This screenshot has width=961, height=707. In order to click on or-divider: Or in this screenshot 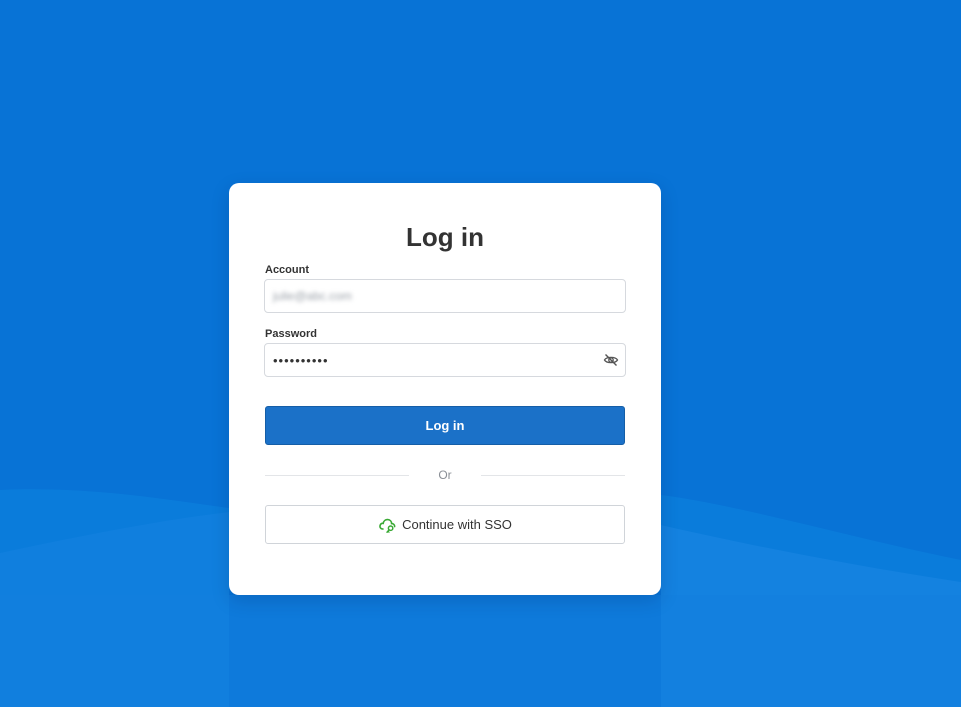, I will do `click(445, 475)`.